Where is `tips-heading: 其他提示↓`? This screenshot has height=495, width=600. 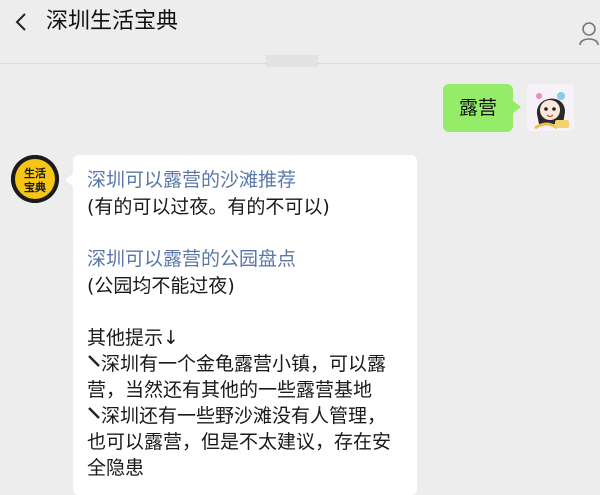 tips-heading: 其他提示↓ is located at coordinates (133, 338).